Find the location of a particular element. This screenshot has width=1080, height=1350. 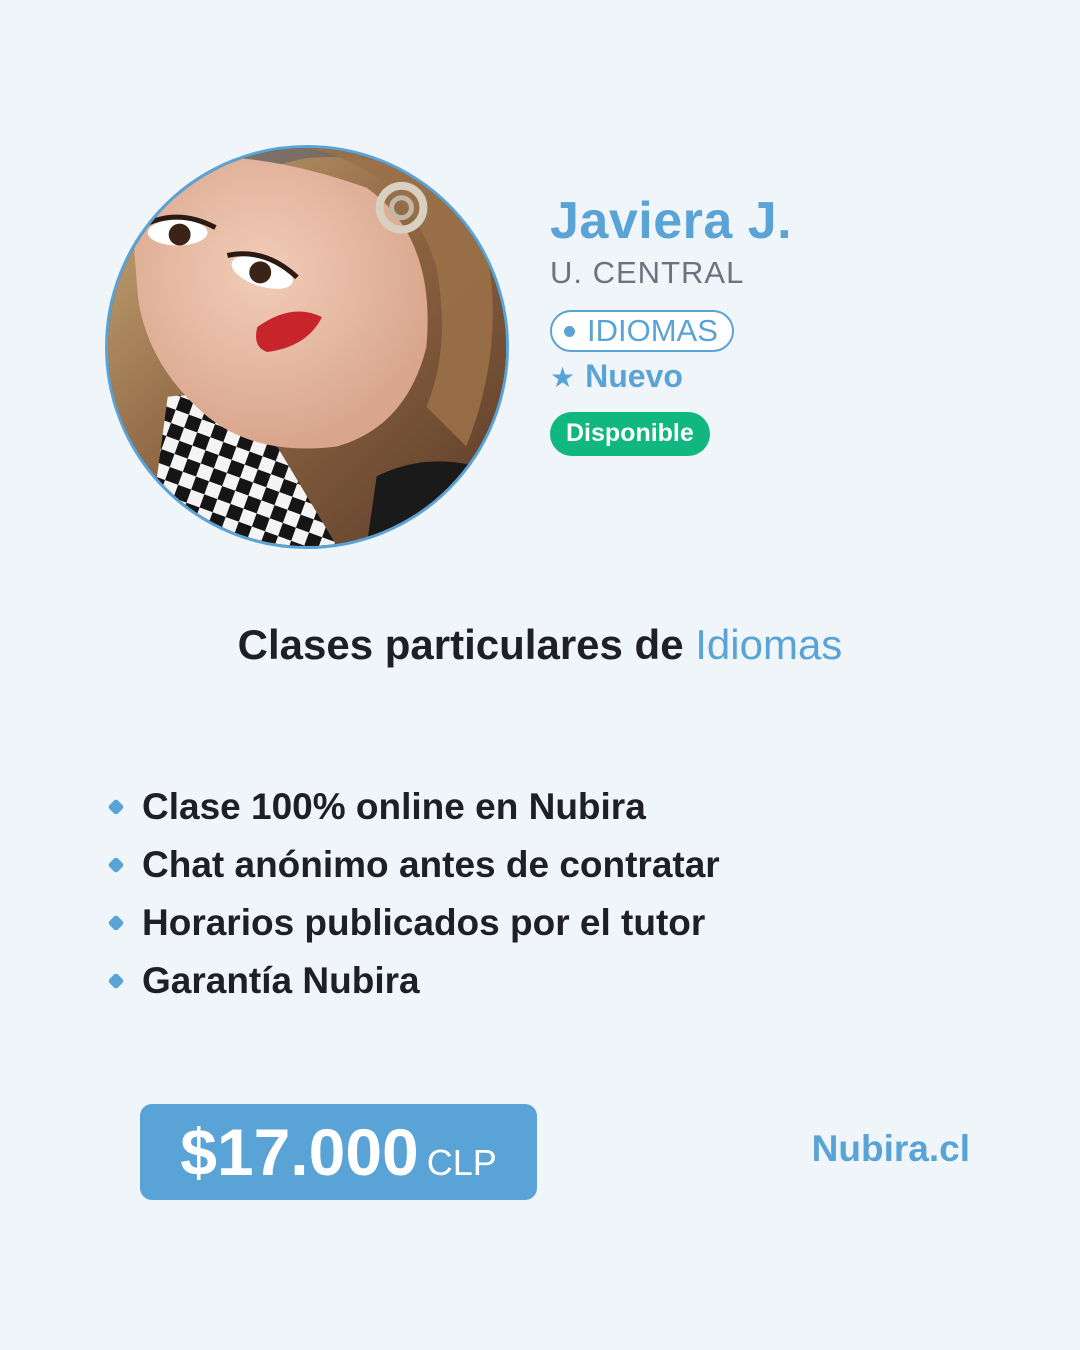

feature-text: Garantía Nubira is located at coordinates (281, 980).